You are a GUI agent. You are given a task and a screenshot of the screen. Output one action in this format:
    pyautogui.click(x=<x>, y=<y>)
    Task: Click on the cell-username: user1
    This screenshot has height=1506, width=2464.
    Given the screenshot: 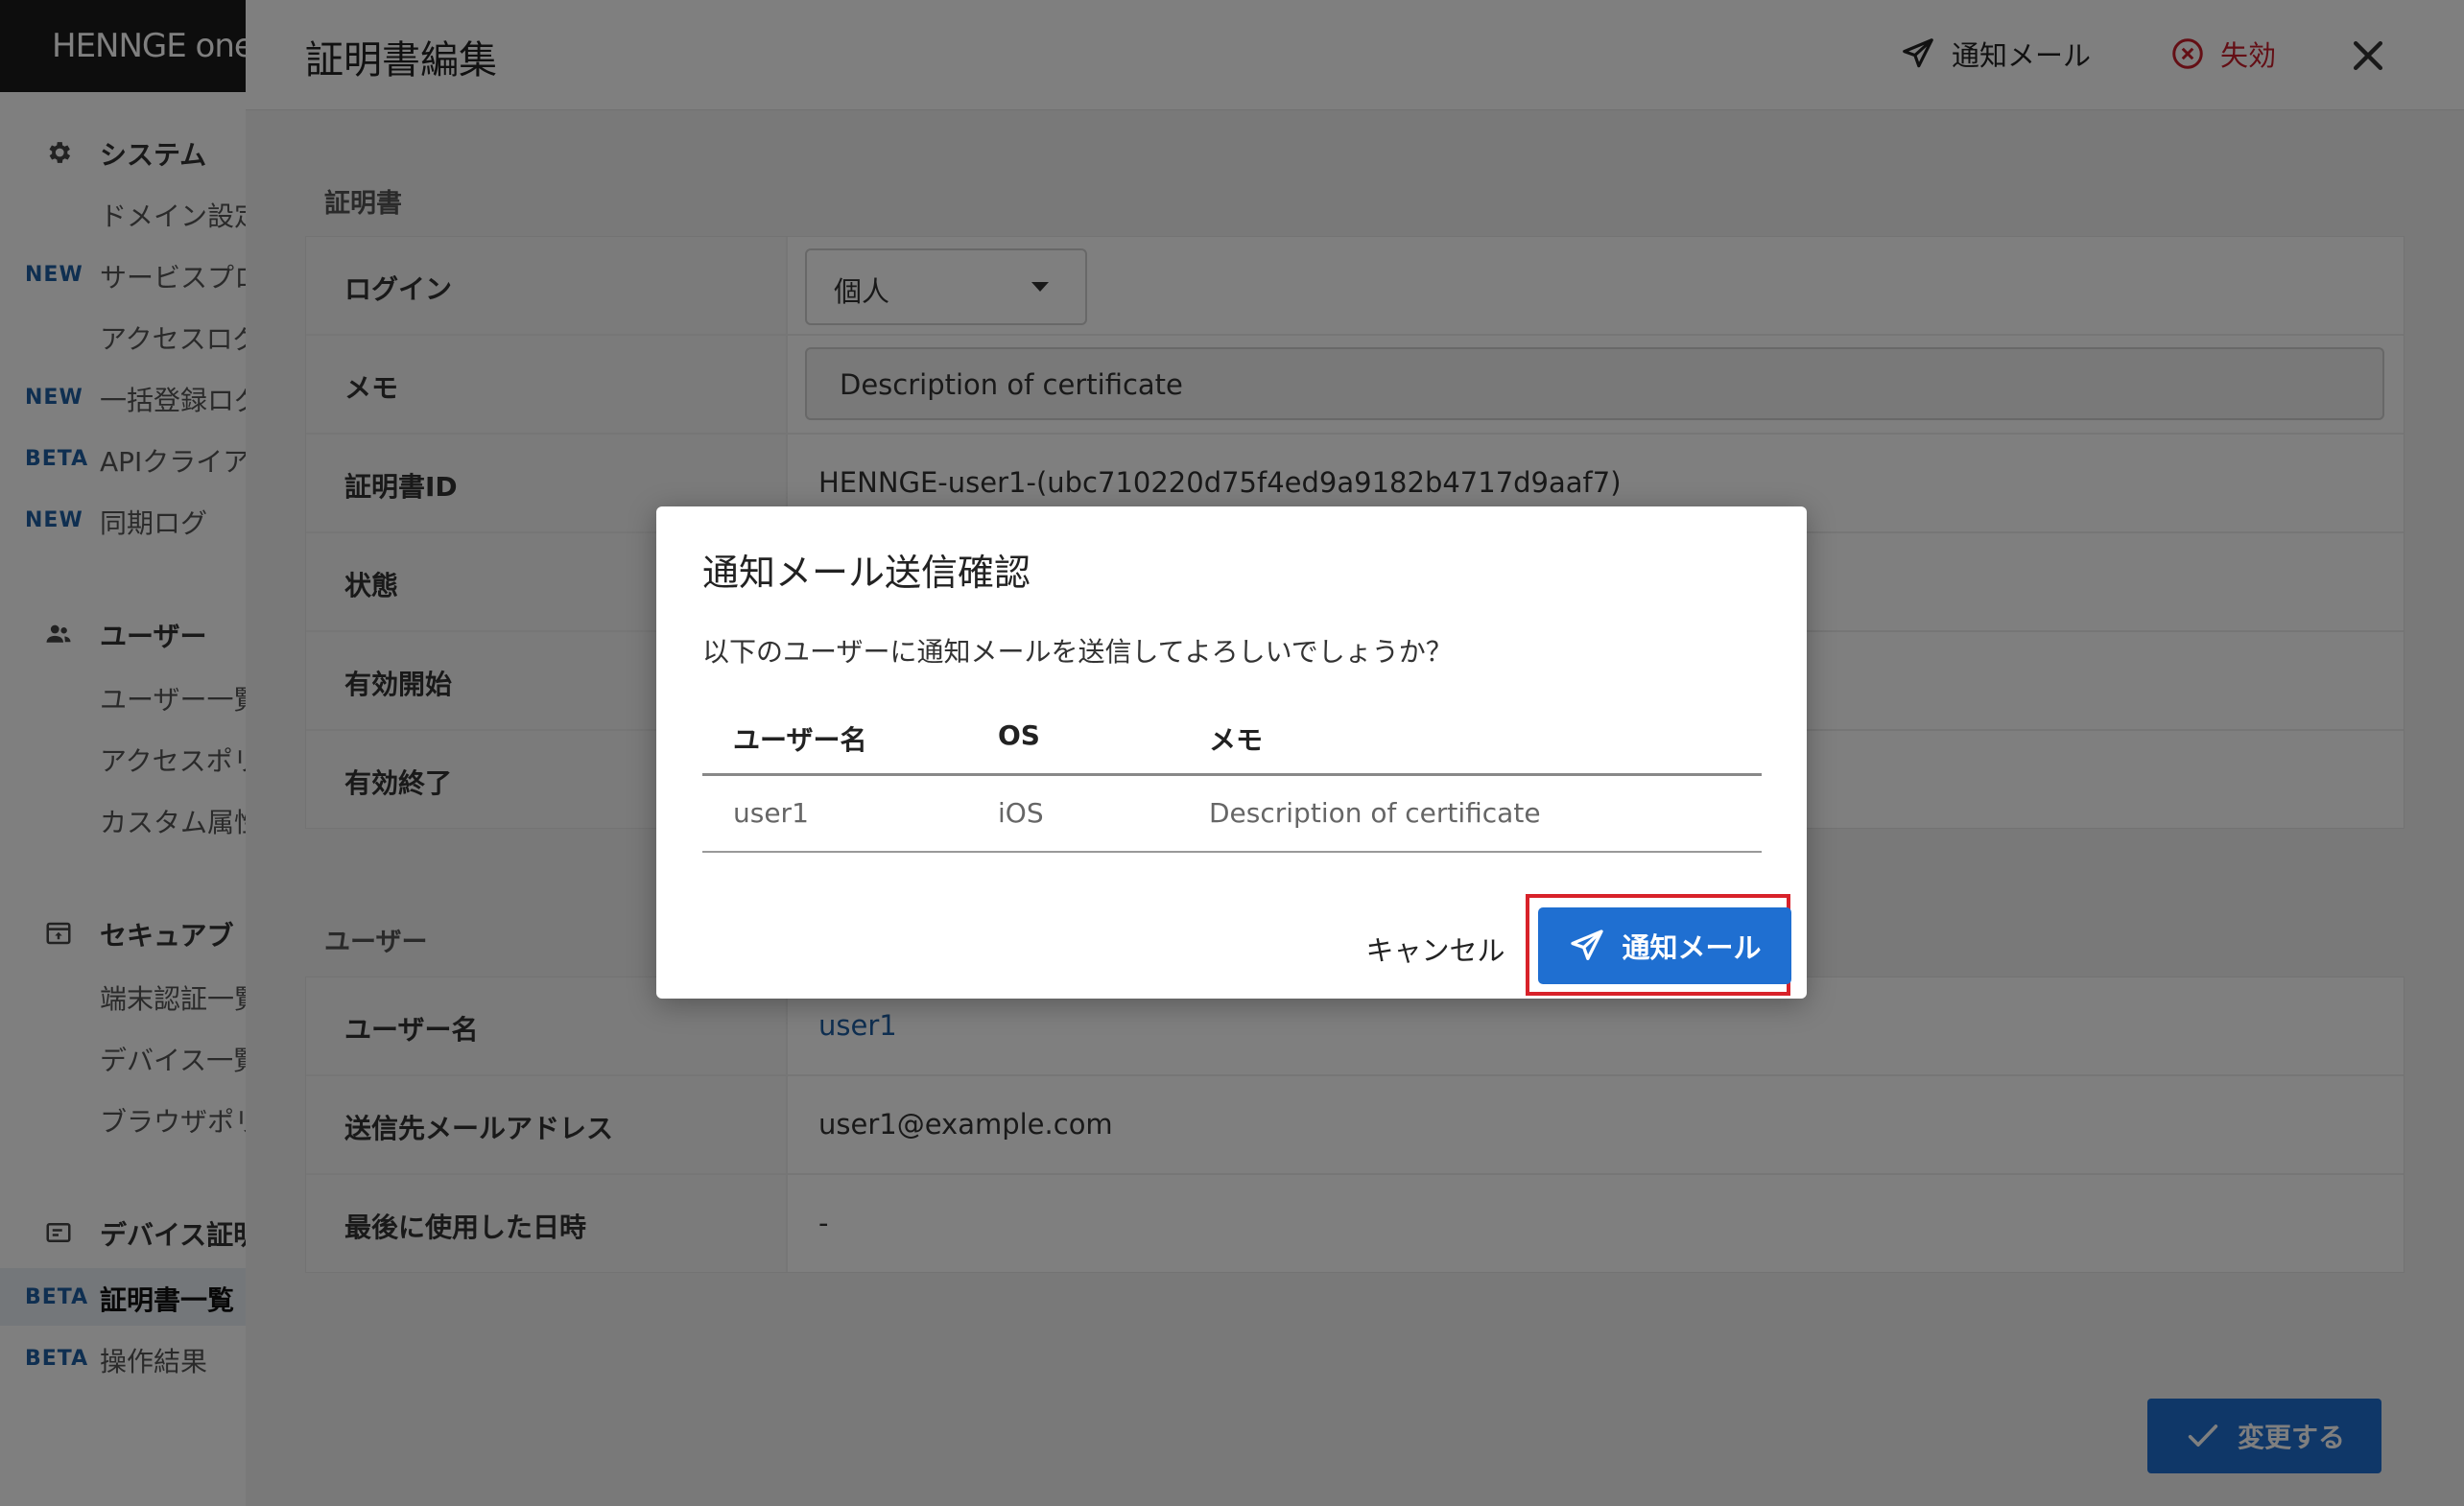 What is the action you would take?
    pyautogui.click(x=771, y=813)
    